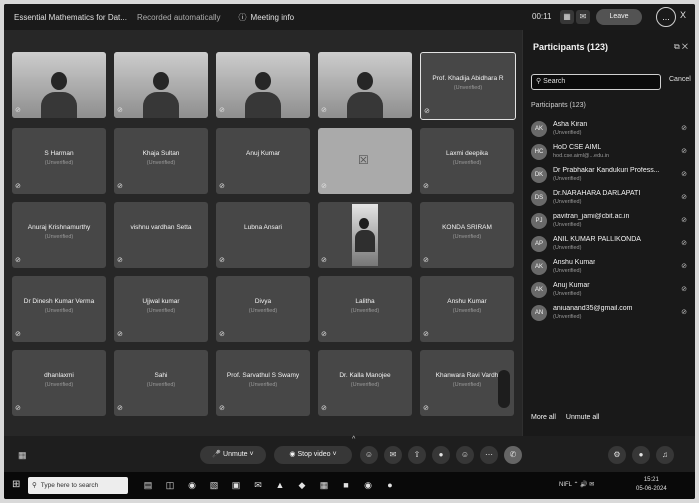 The image size is (699, 503). Describe the element at coordinates (365, 383) in the screenshot. I see `participant-tile: Dr. Kalla Manojee (Unverified) ⊘` at that location.